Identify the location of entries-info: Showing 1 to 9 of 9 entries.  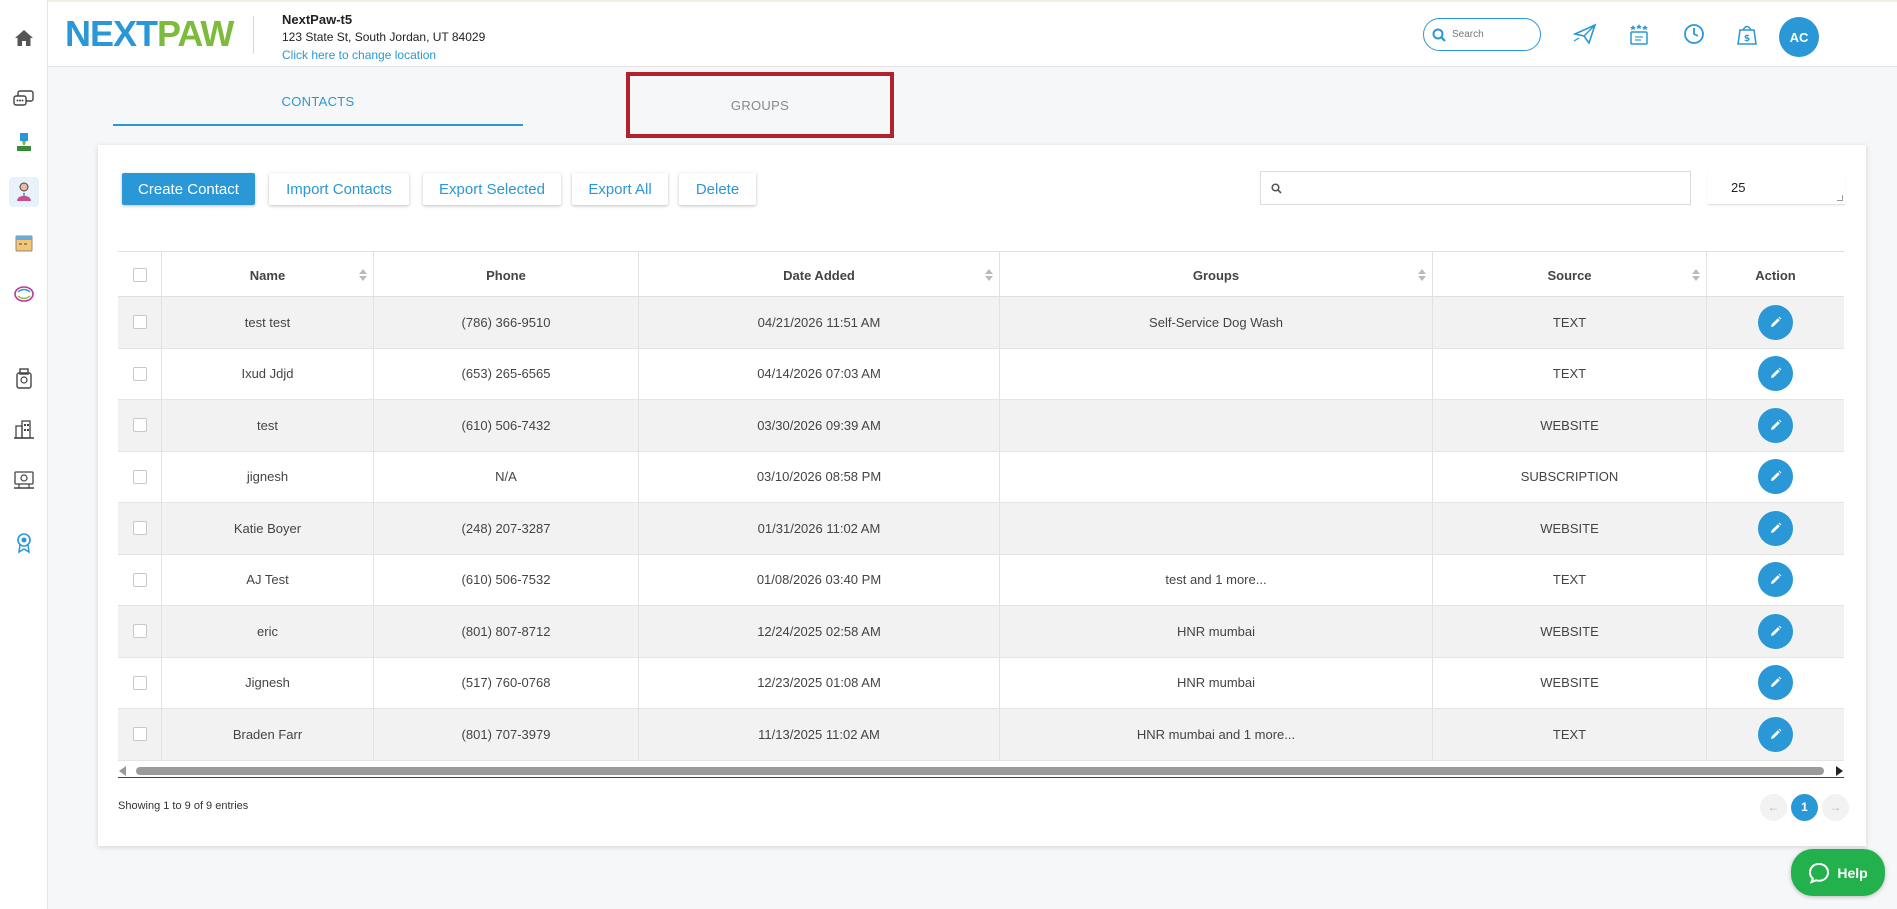
(183, 806).